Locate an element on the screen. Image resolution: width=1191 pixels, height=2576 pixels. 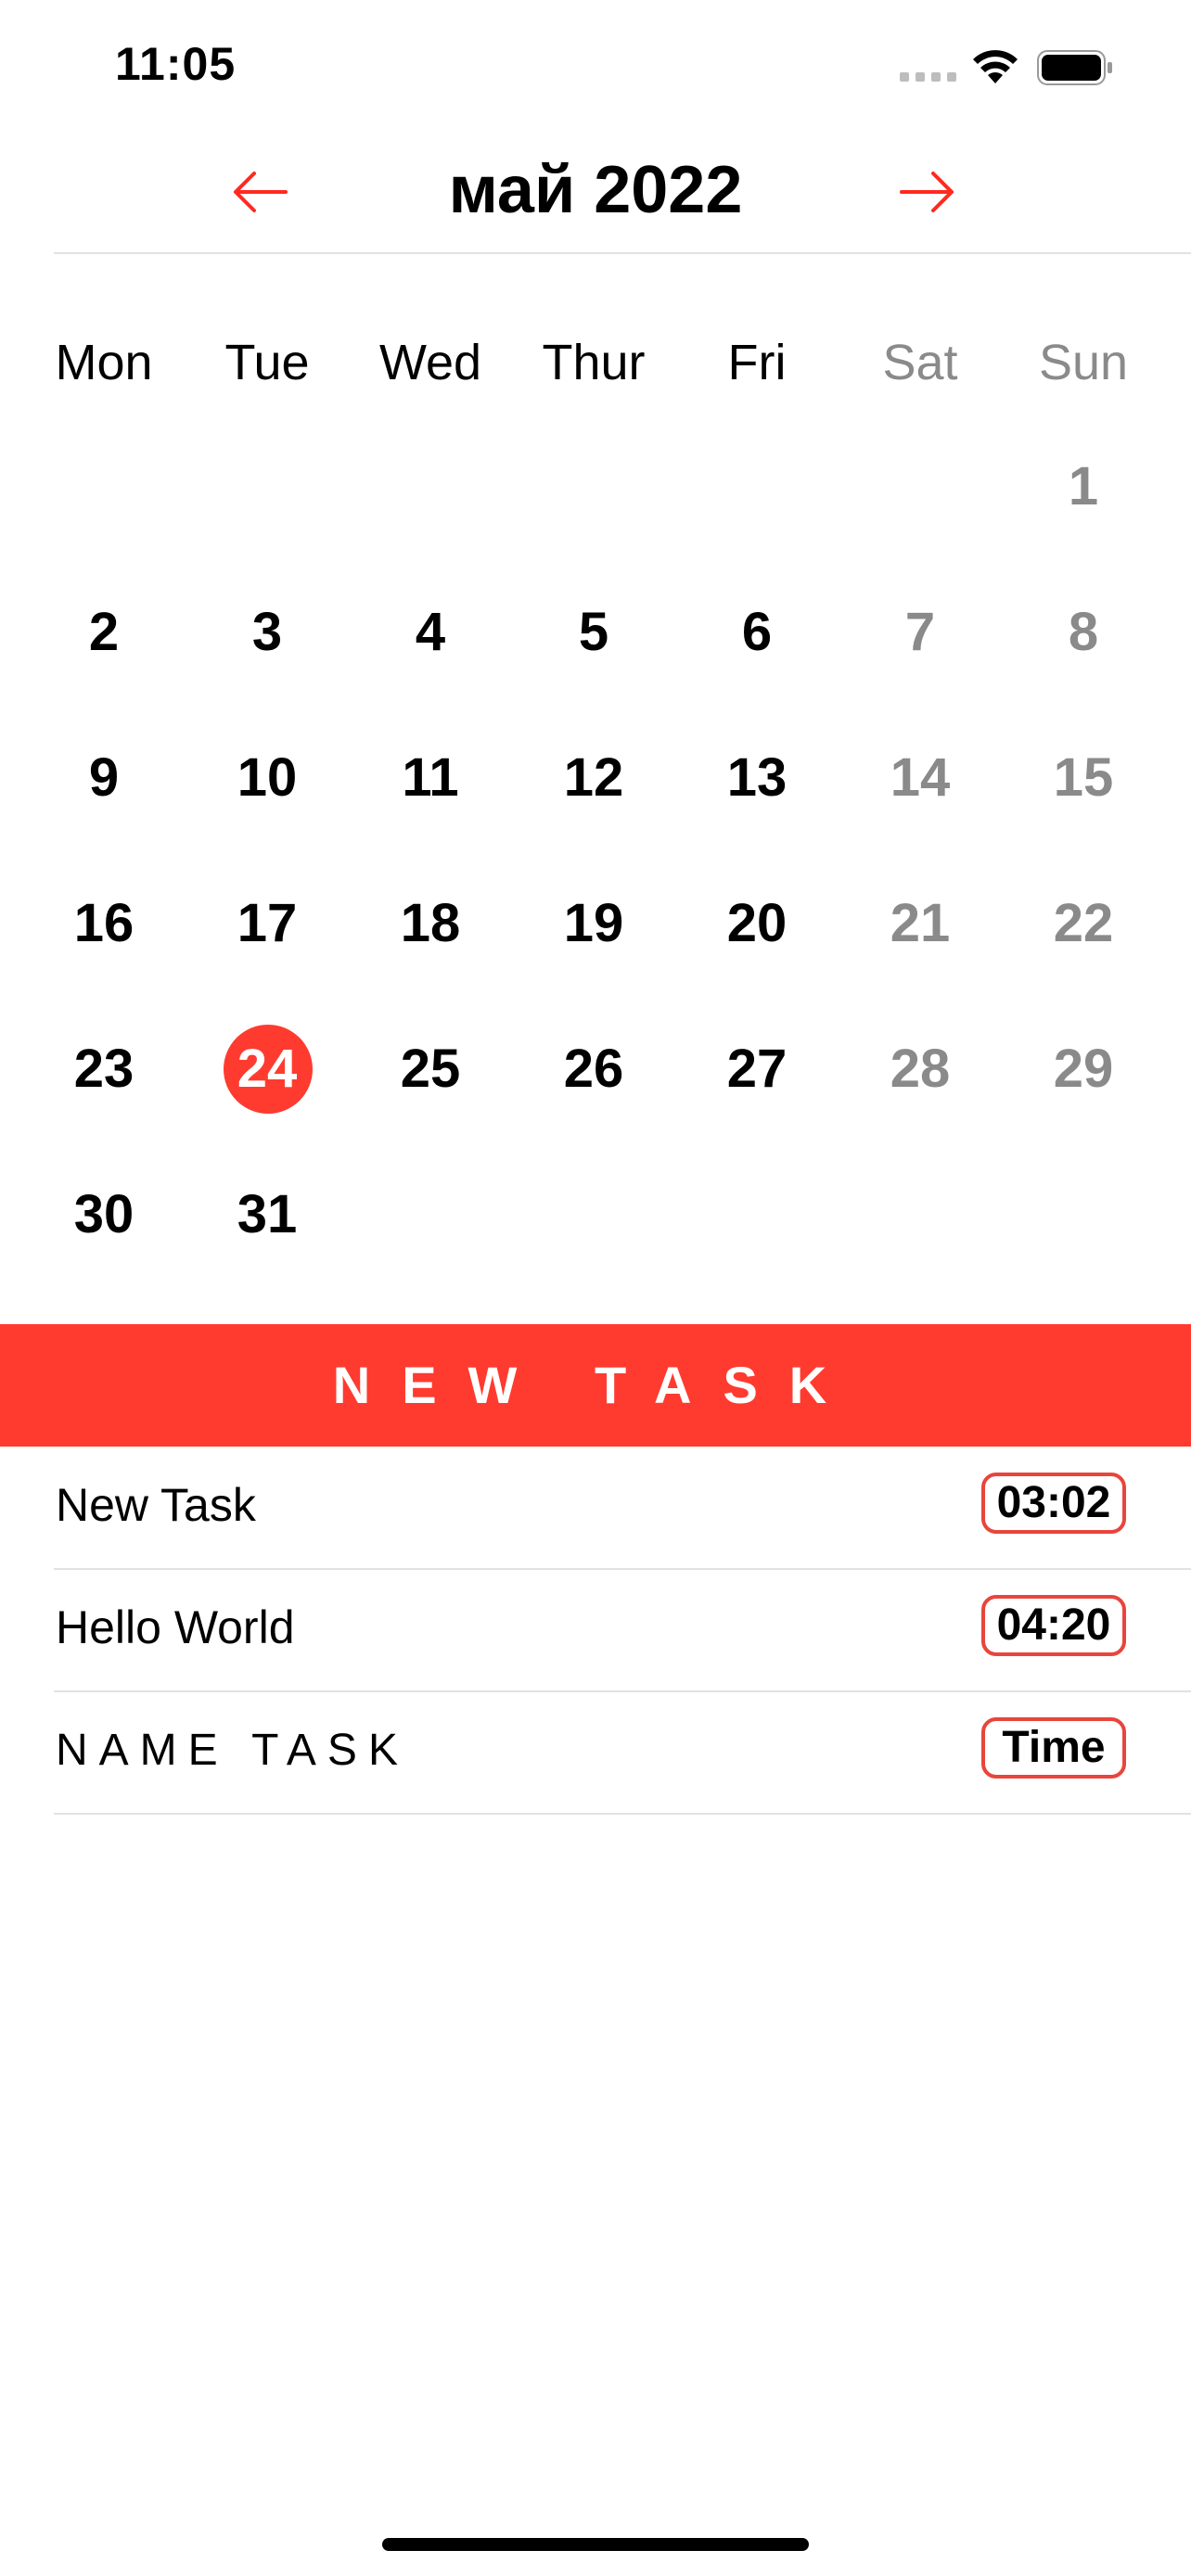
calendar-day: 8 is located at coordinates (1084, 632).